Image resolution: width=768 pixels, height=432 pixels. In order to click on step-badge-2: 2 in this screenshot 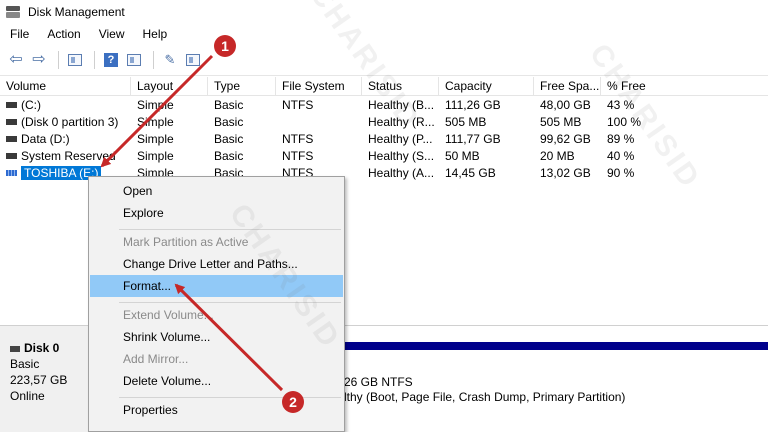, I will do `click(293, 402)`.